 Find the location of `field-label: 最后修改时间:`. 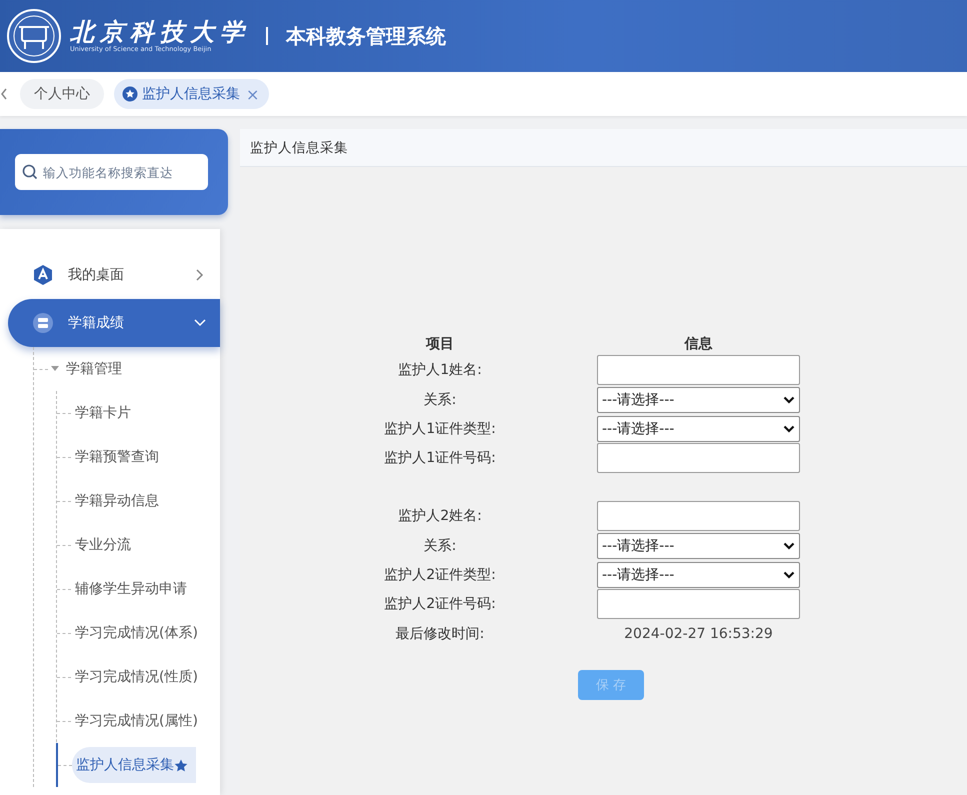

field-label: 最后修改时间: is located at coordinates (440, 634).